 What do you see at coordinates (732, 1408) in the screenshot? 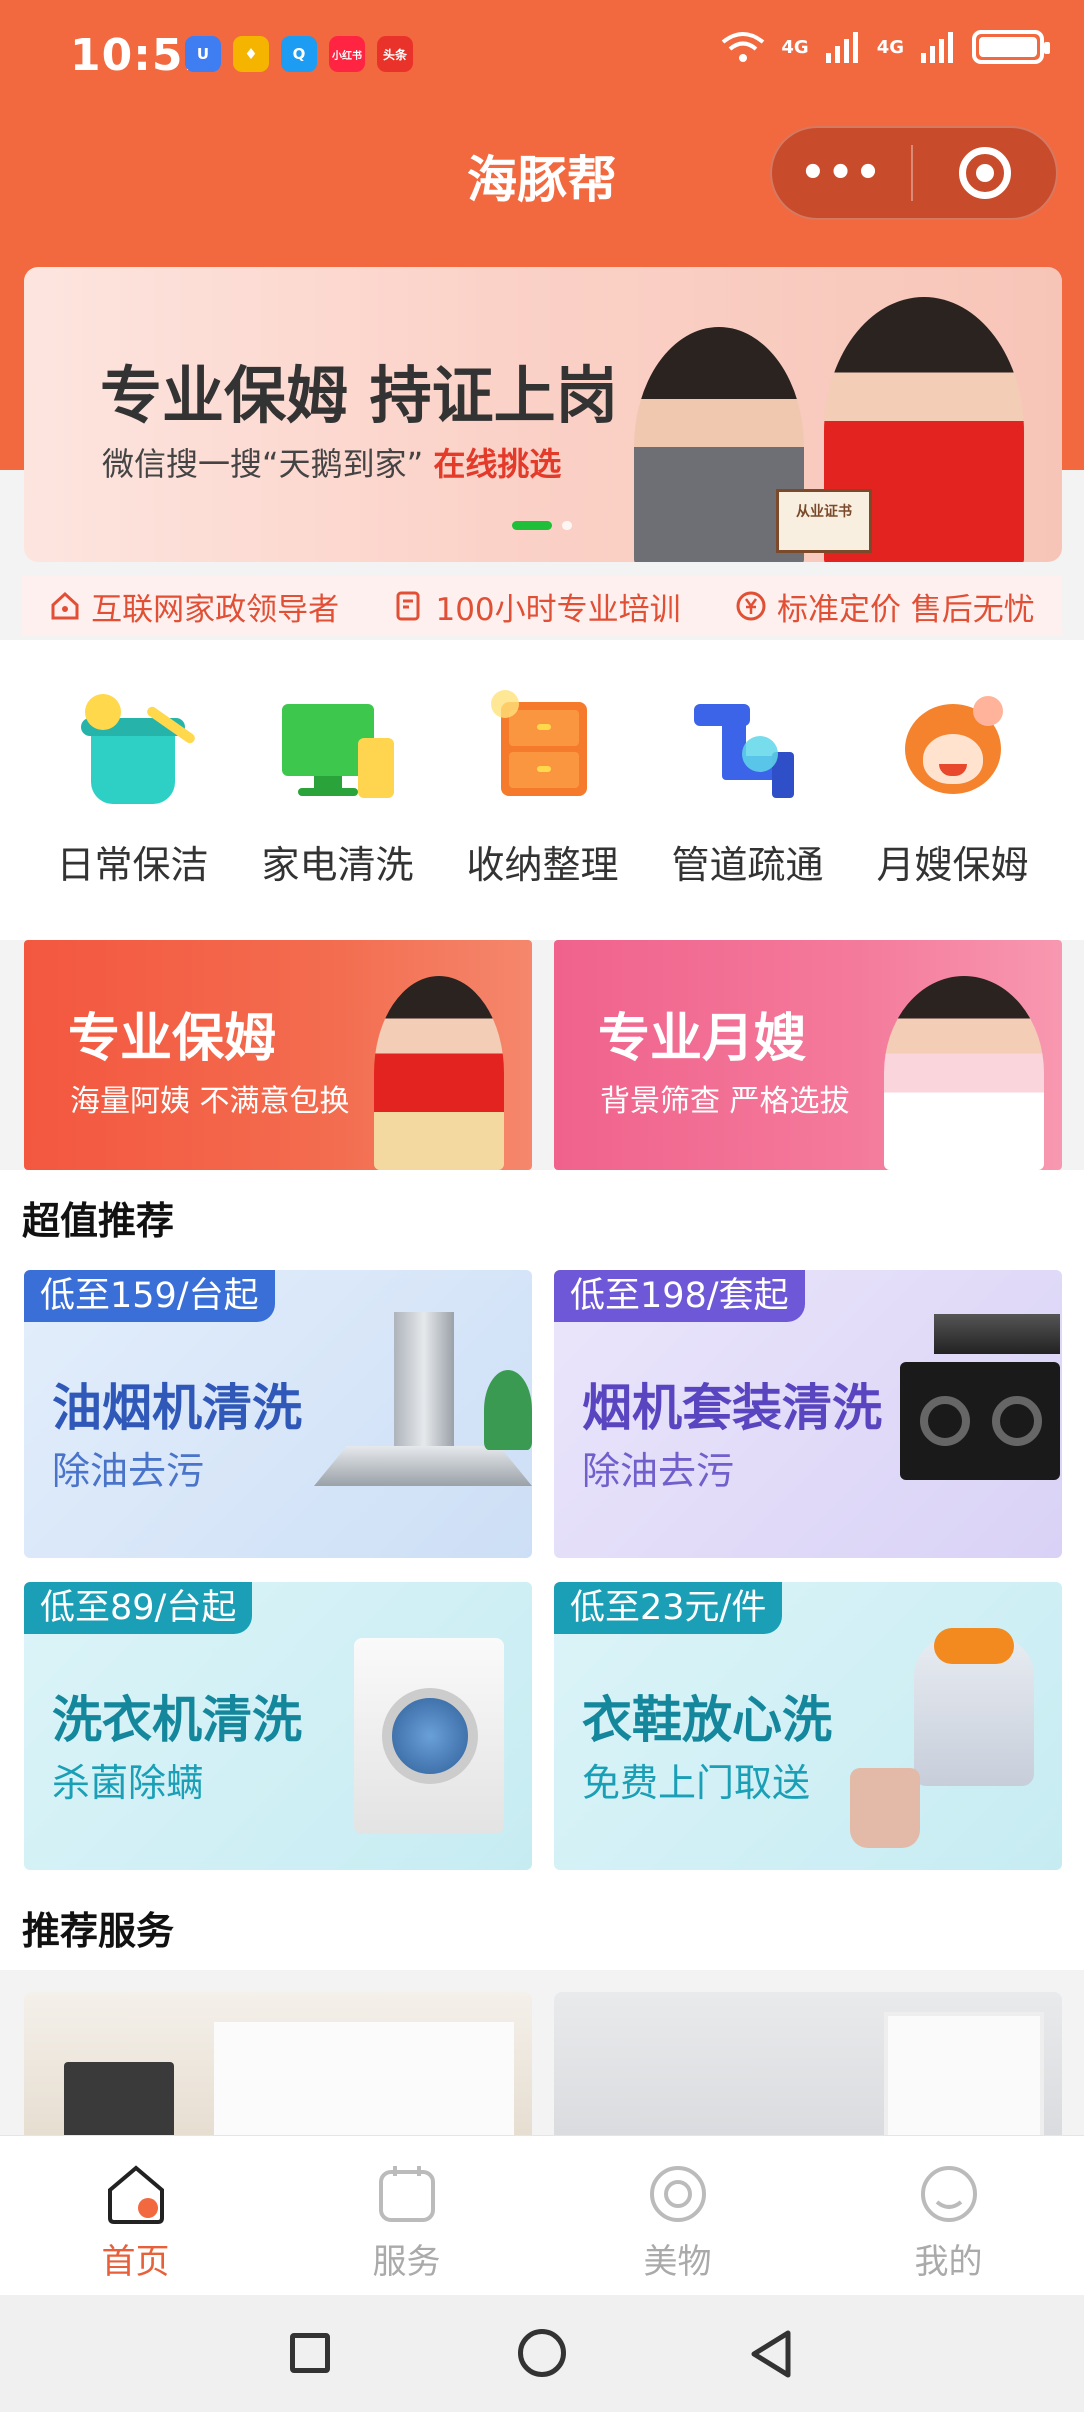
I see `deal-title: 烟机套装清洗` at bounding box center [732, 1408].